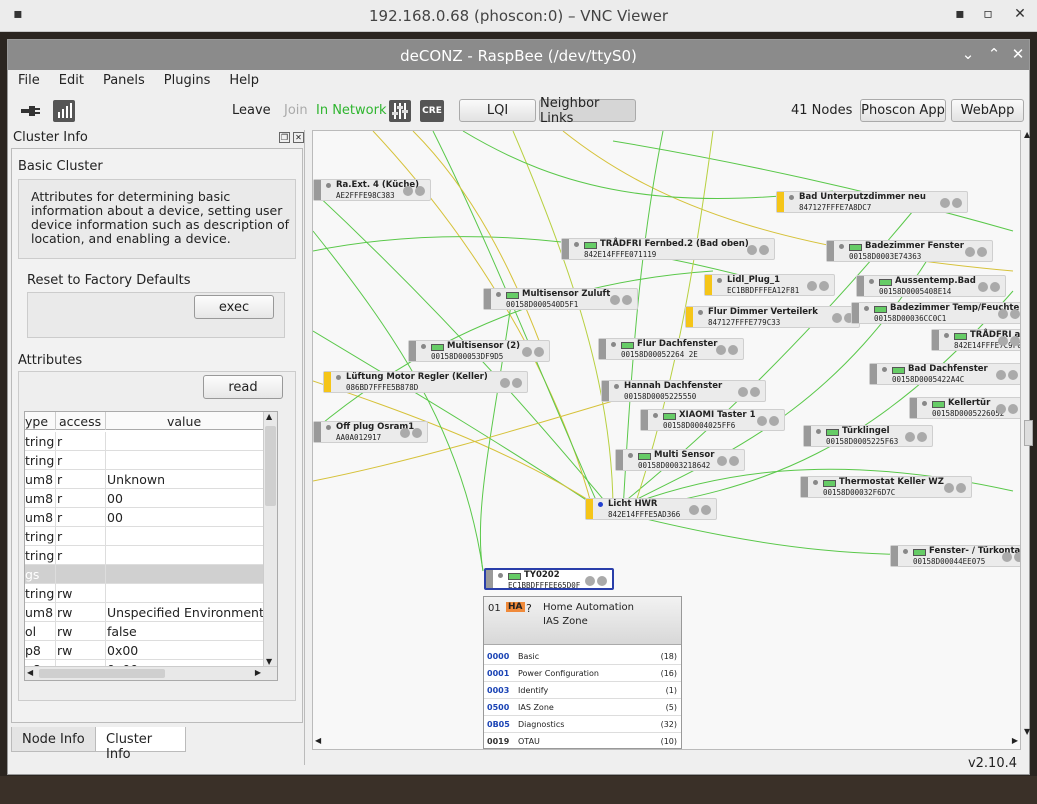  Describe the element at coordinates (960, 14) in the screenshot. I see `minimize-icon: ▪` at that location.